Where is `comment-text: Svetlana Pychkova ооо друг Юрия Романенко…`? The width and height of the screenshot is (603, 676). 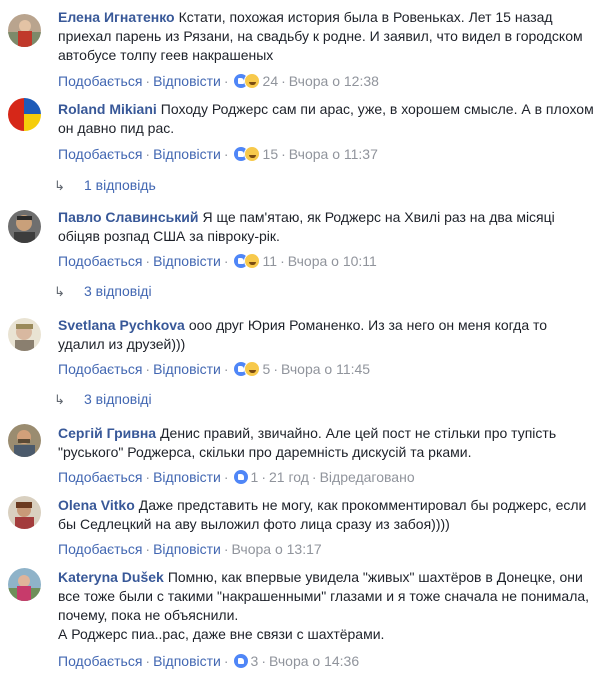 comment-text: Svetlana Pychkova ооо друг Юрия Романенко… is located at coordinates (303, 334).